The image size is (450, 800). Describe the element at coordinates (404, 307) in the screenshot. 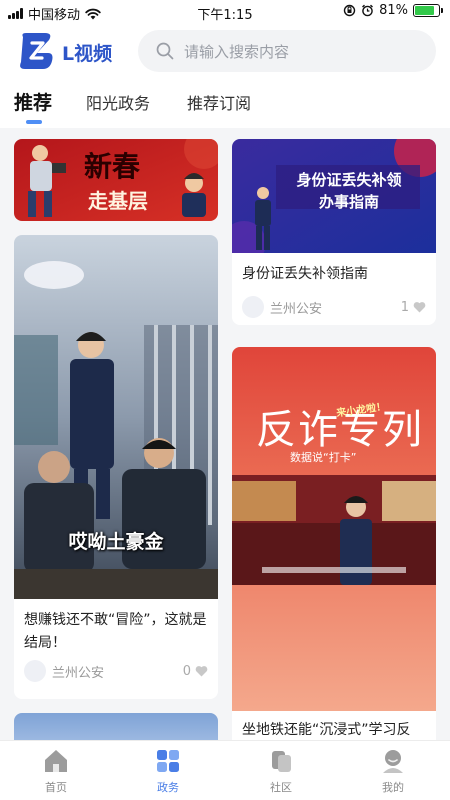

I see `like-count: 1` at that location.